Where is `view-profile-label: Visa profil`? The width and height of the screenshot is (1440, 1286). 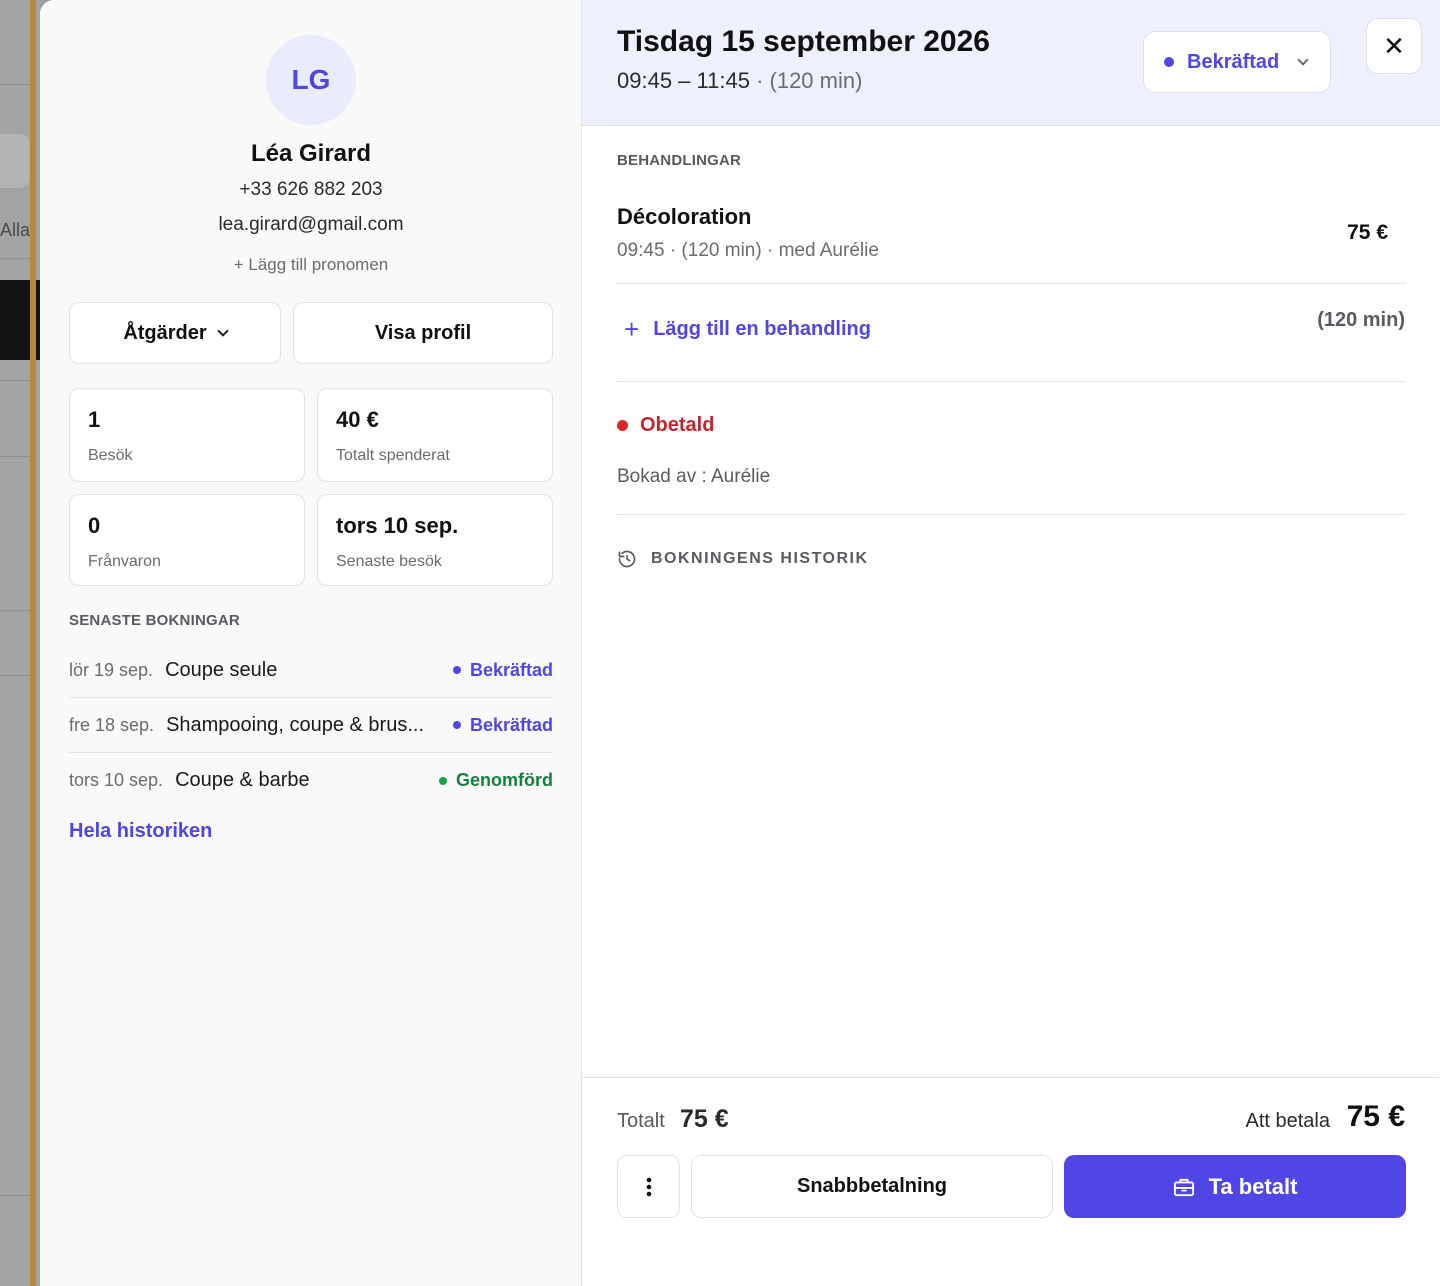 view-profile-label: Visa profil is located at coordinates (423, 332).